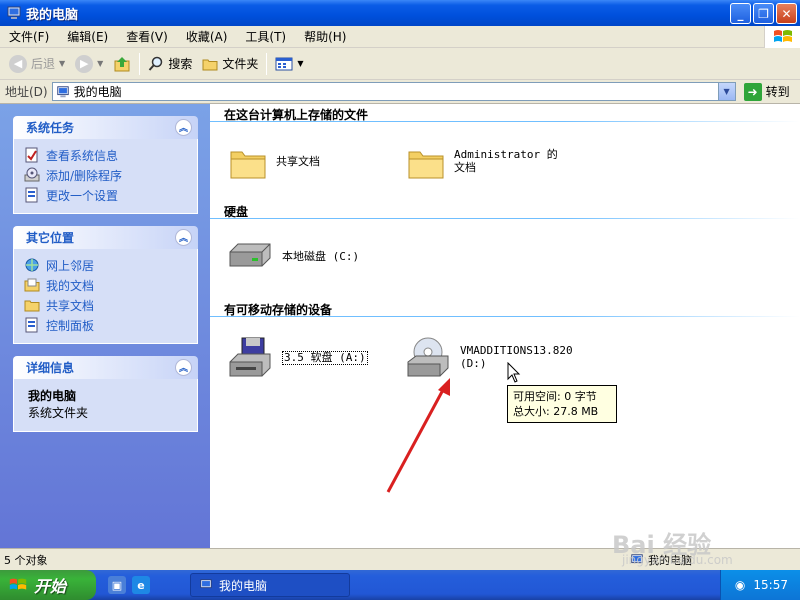  I want to click on detail-name: 我的电脑, so click(52, 396).